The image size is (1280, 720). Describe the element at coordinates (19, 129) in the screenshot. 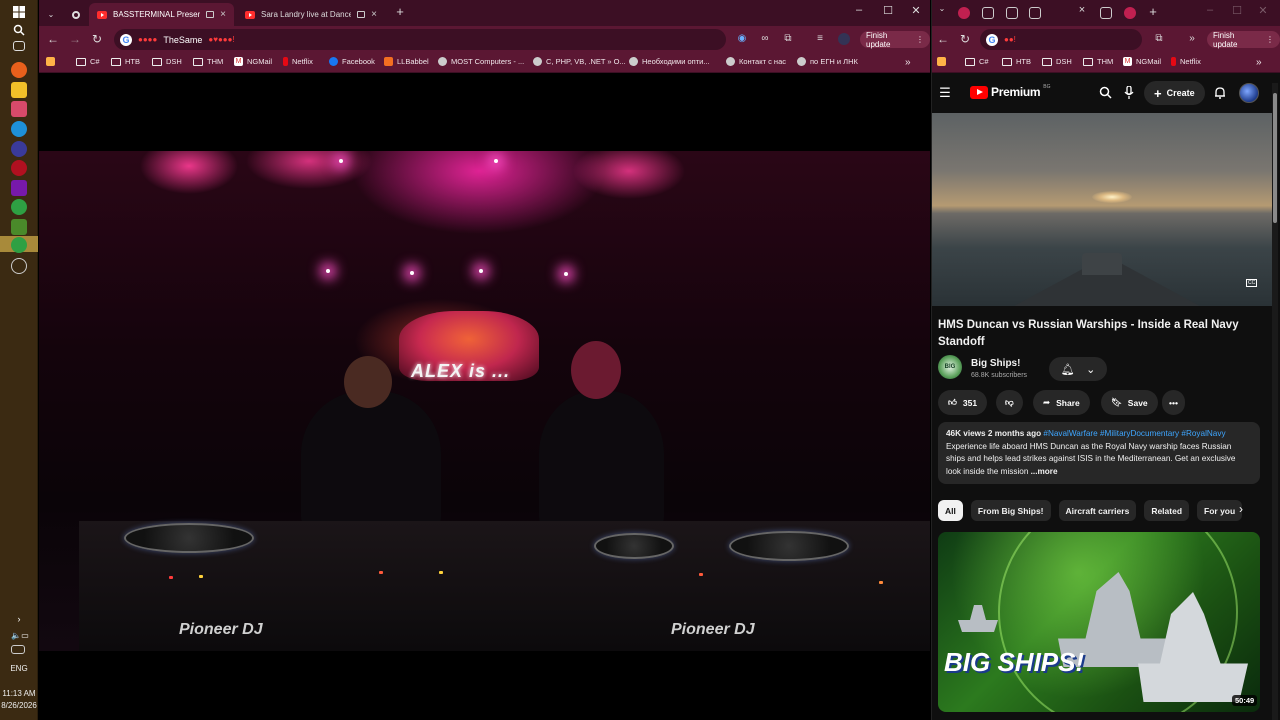

I see `edge-icon` at that location.